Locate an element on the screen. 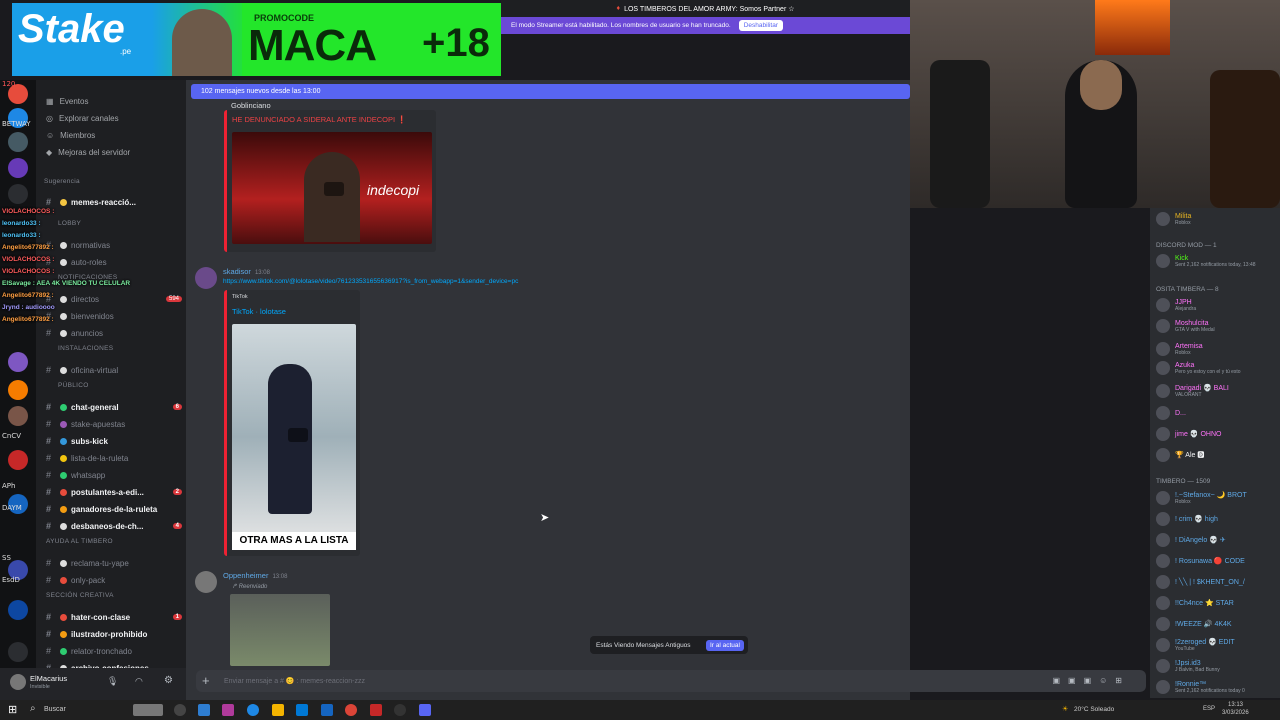 The height and width of the screenshot is (720, 1280). message-author: skadisor 13:08 is located at coordinates (246, 271).